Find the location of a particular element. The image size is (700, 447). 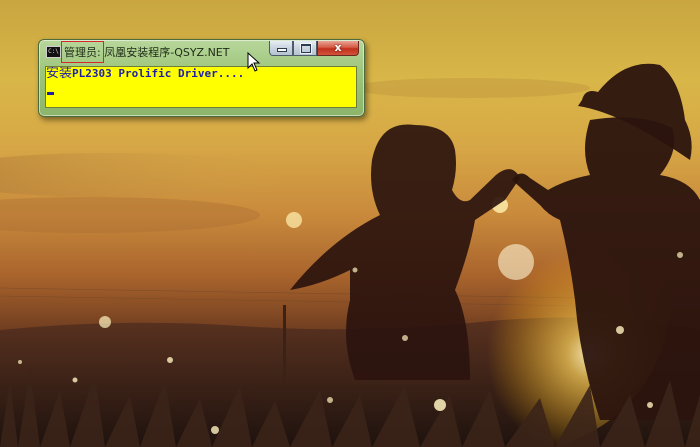

close-icon: x is located at coordinates (338, 47).